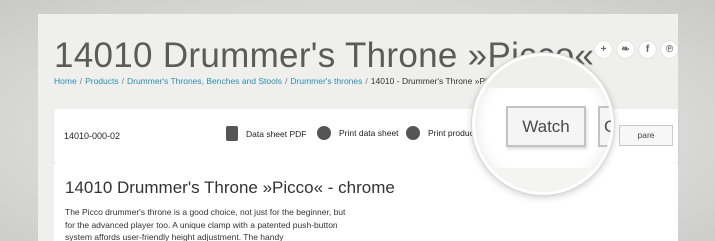  What do you see at coordinates (546, 126) in the screenshot?
I see `watch-button: Watch` at bounding box center [546, 126].